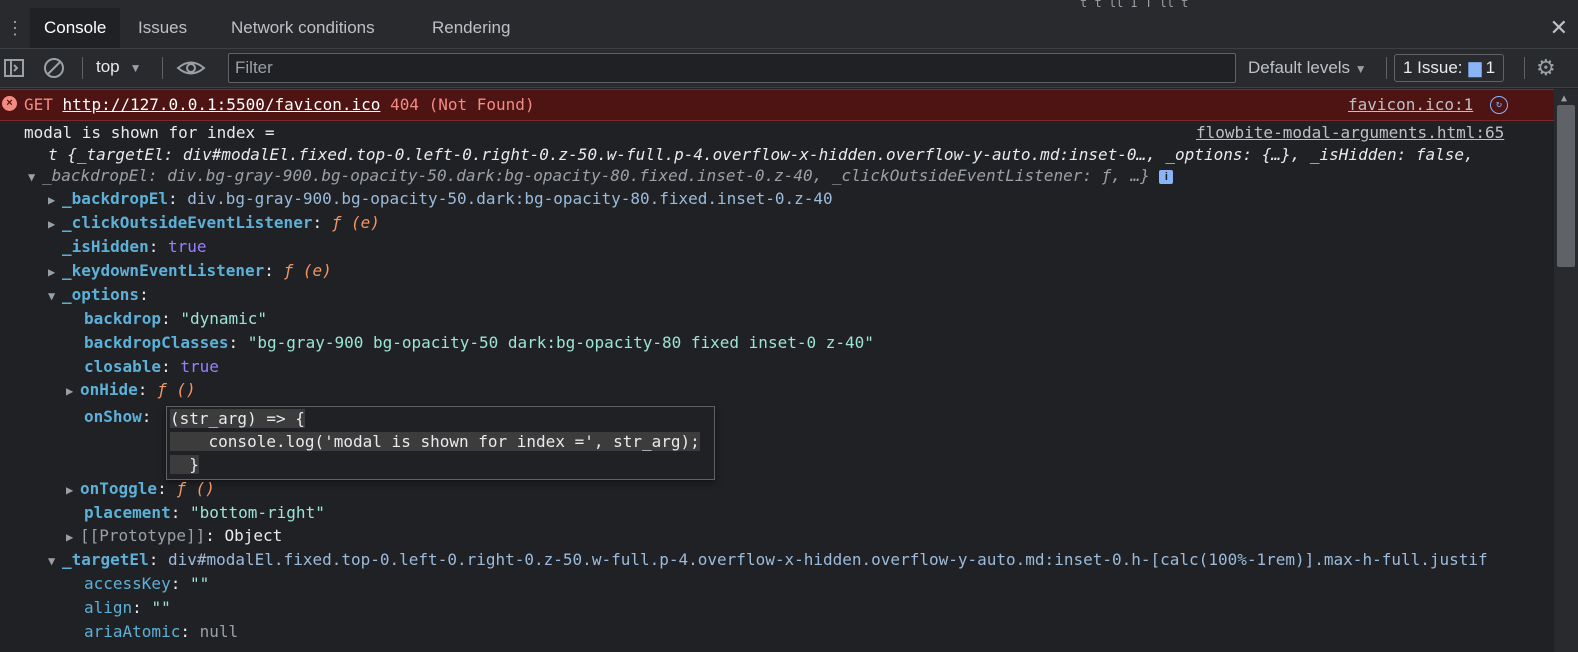  What do you see at coordinates (123, 366) in the screenshot?
I see `prop-key: closable` at bounding box center [123, 366].